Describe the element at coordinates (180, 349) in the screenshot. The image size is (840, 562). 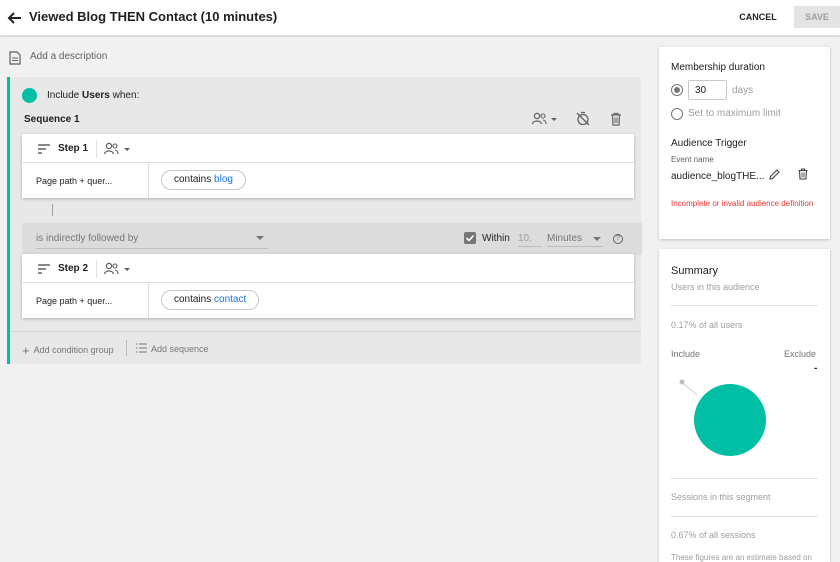
I see `add-sequence-label: Add sequence` at that location.